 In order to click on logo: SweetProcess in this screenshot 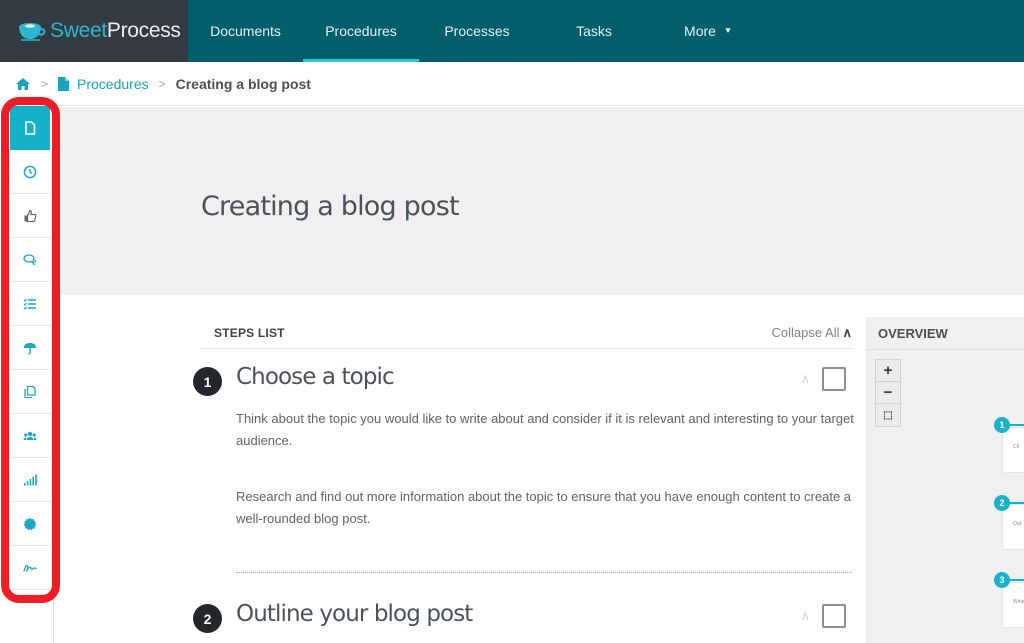, I will do `click(94, 31)`.